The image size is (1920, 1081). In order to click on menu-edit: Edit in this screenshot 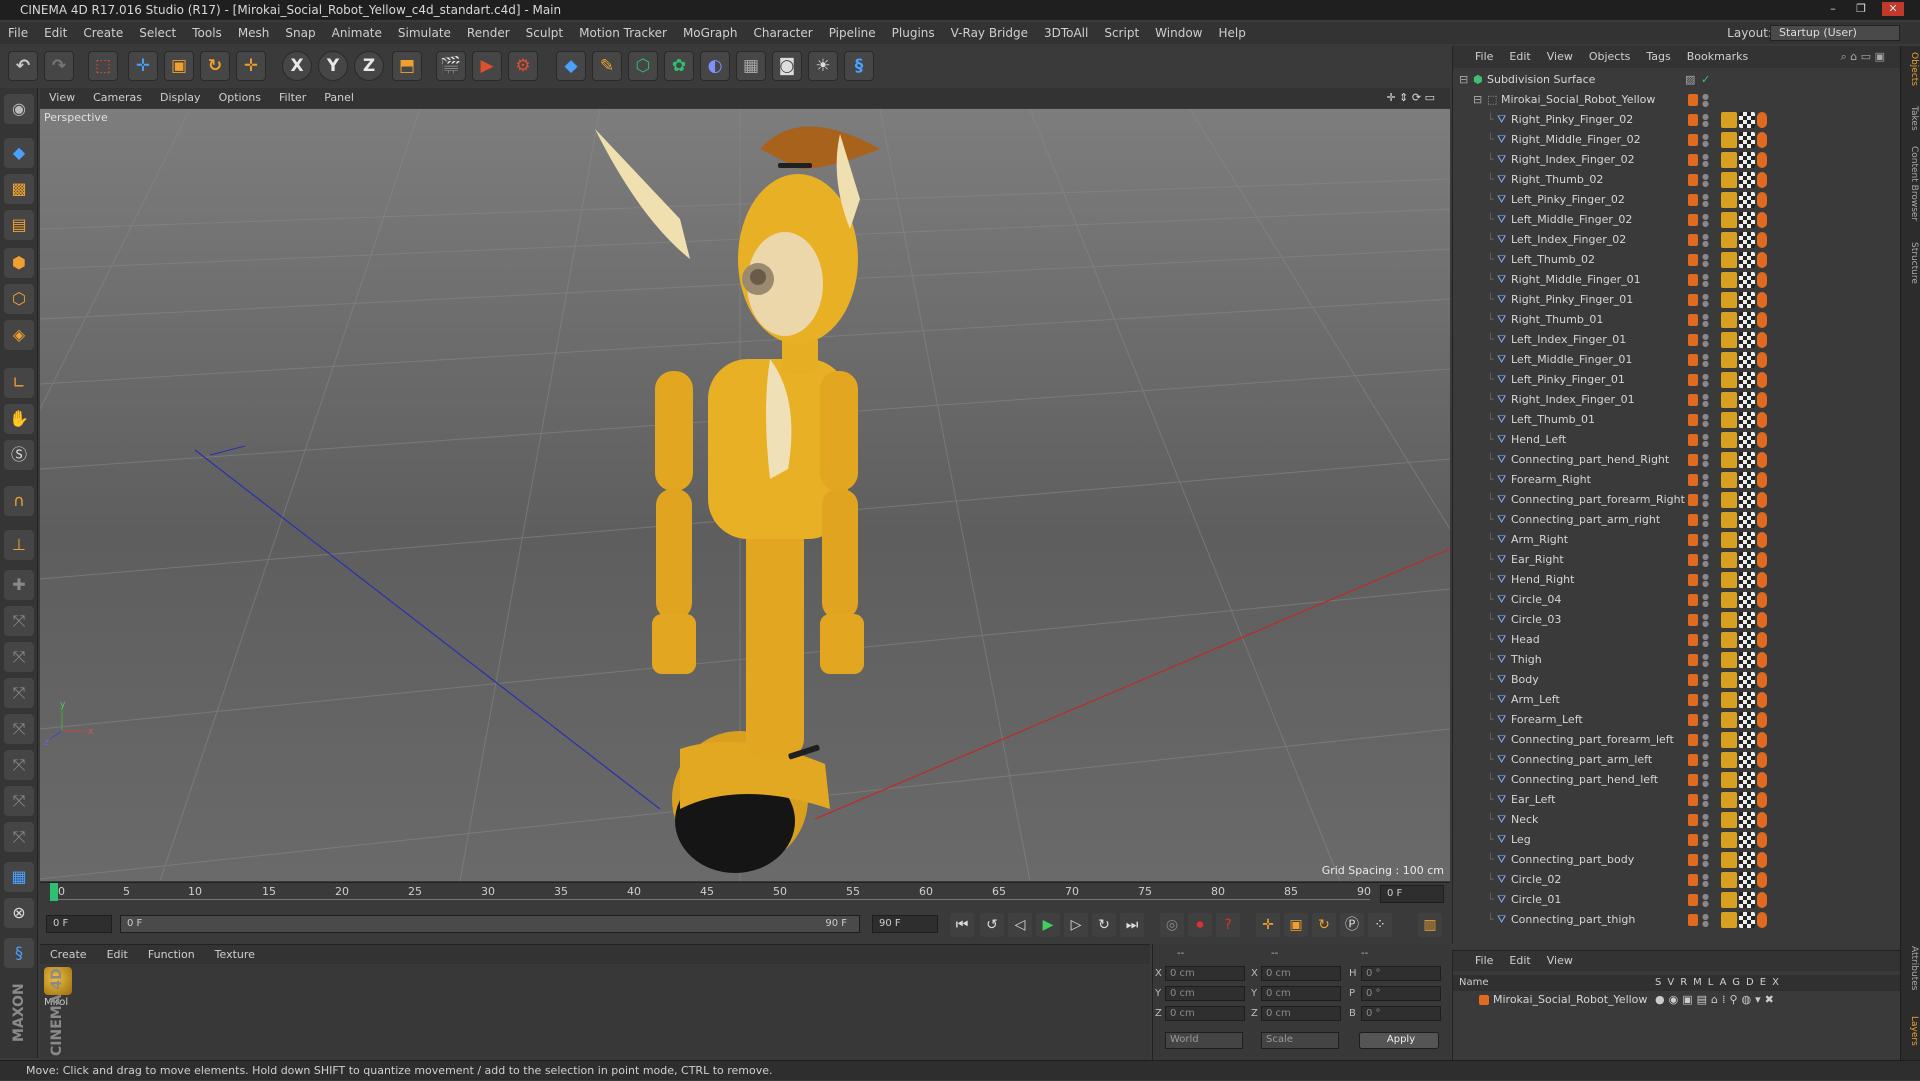, I will do `click(55, 33)`.